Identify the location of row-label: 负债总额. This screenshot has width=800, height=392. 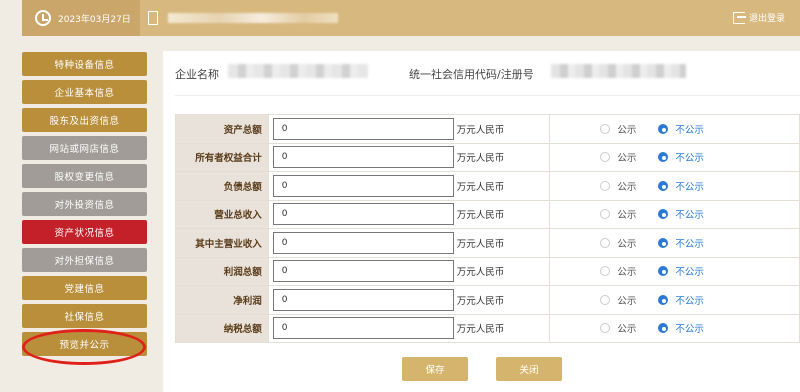
(222, 186).